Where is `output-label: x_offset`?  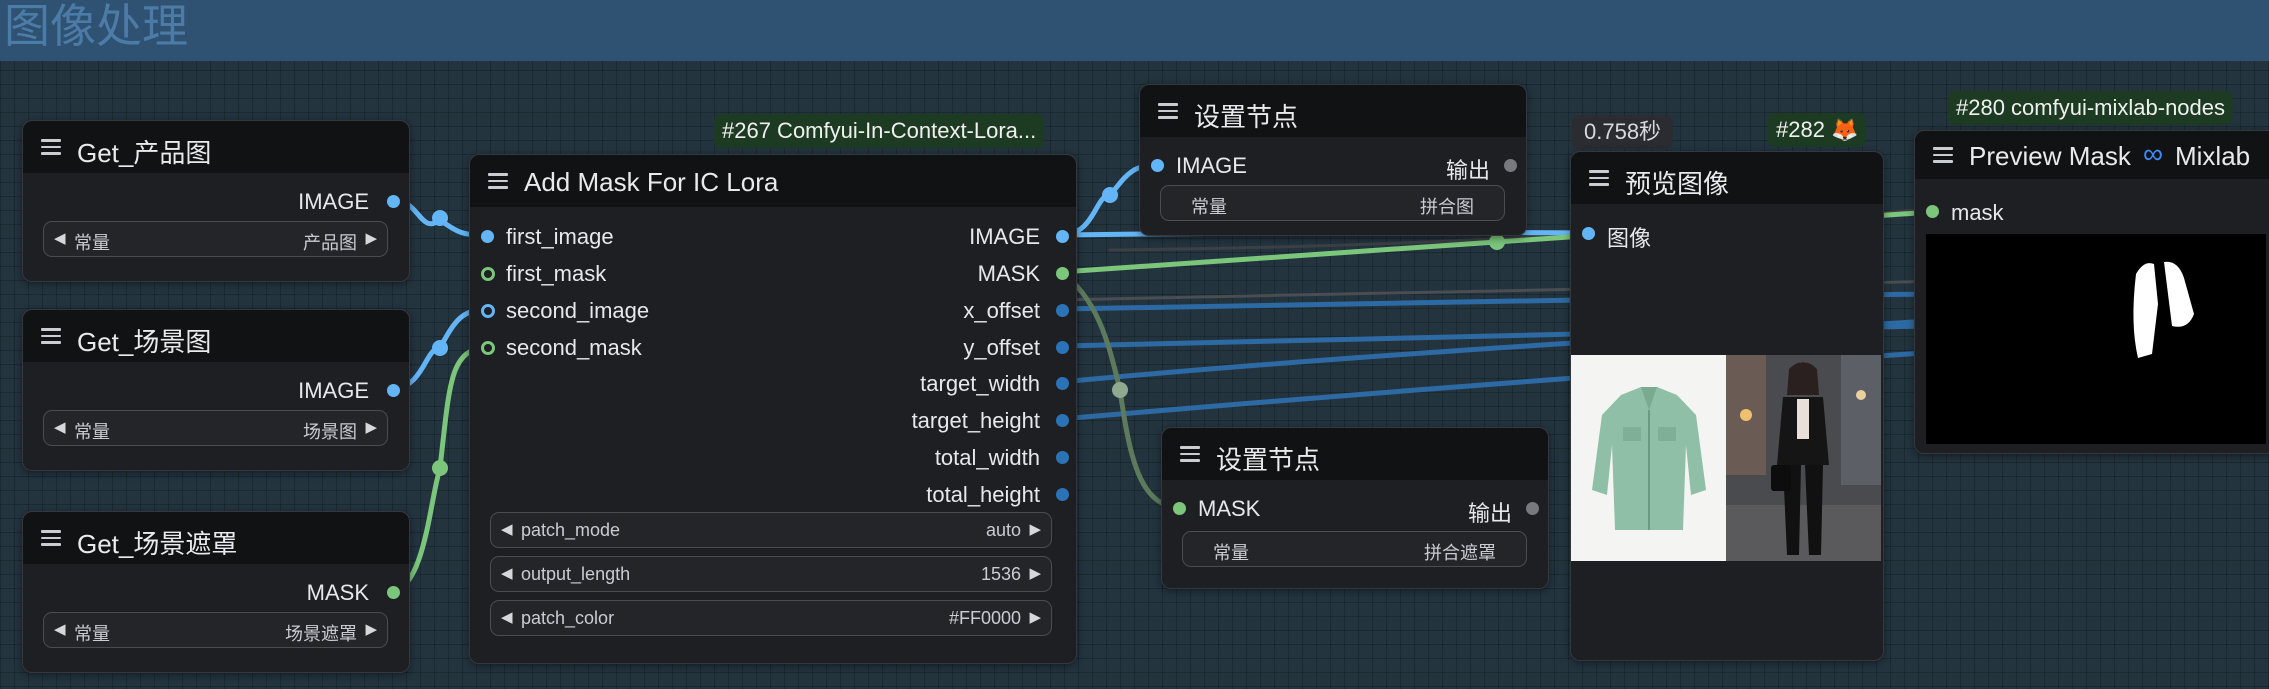
output-label: x_offset is located at coordinates (1001, 310).